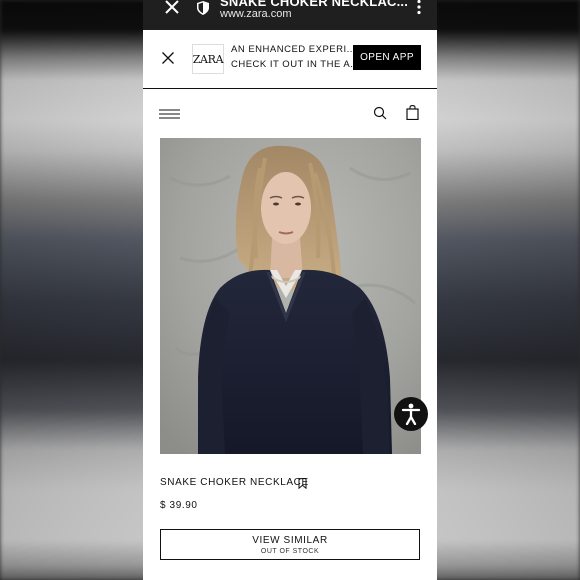  What do you see at coordinates (302, 483) in the screenshot?
I see `bookmark-icon` at bounding box center [302, 483].